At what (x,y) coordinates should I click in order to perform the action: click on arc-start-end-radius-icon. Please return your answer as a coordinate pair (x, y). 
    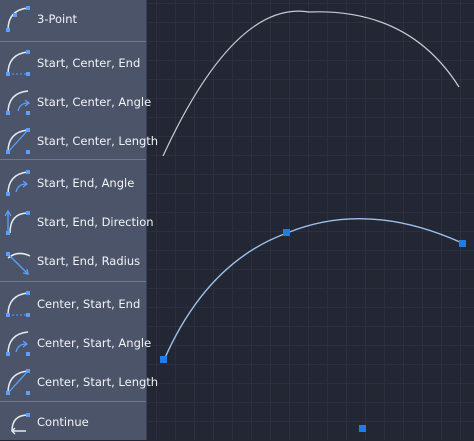
    Looking at the image, I should click on (19, 261).